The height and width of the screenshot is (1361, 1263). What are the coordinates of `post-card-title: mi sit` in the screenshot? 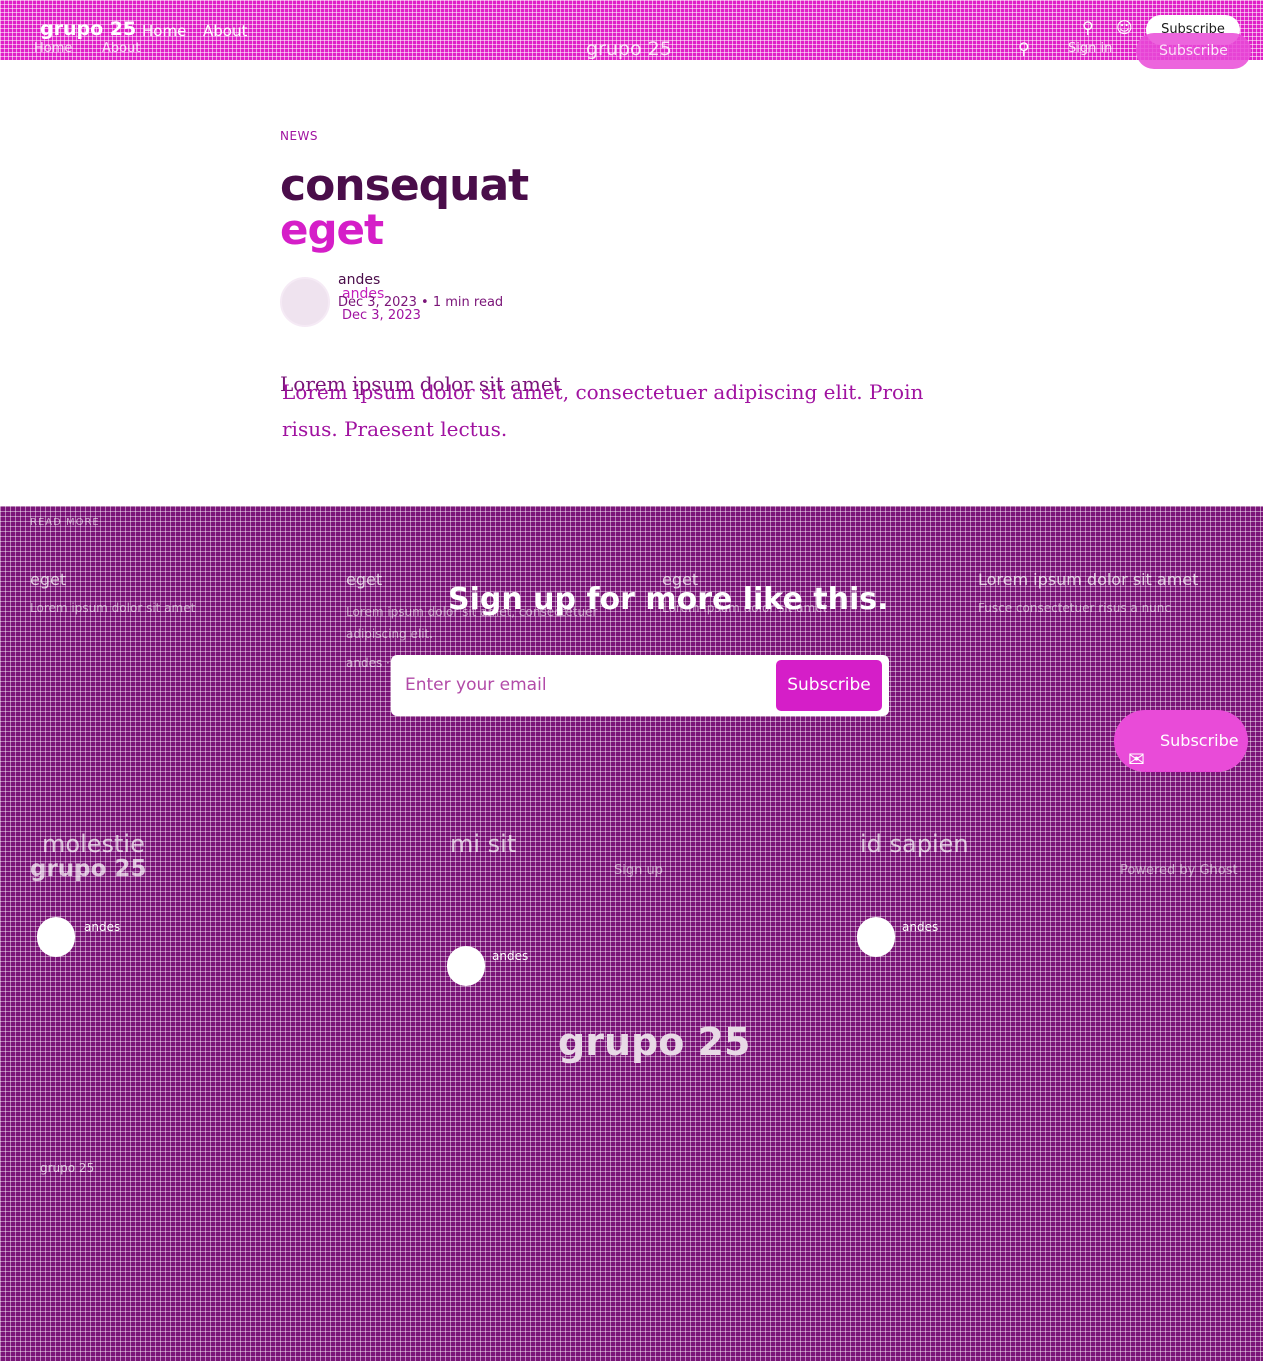 It's located at (483, 844).